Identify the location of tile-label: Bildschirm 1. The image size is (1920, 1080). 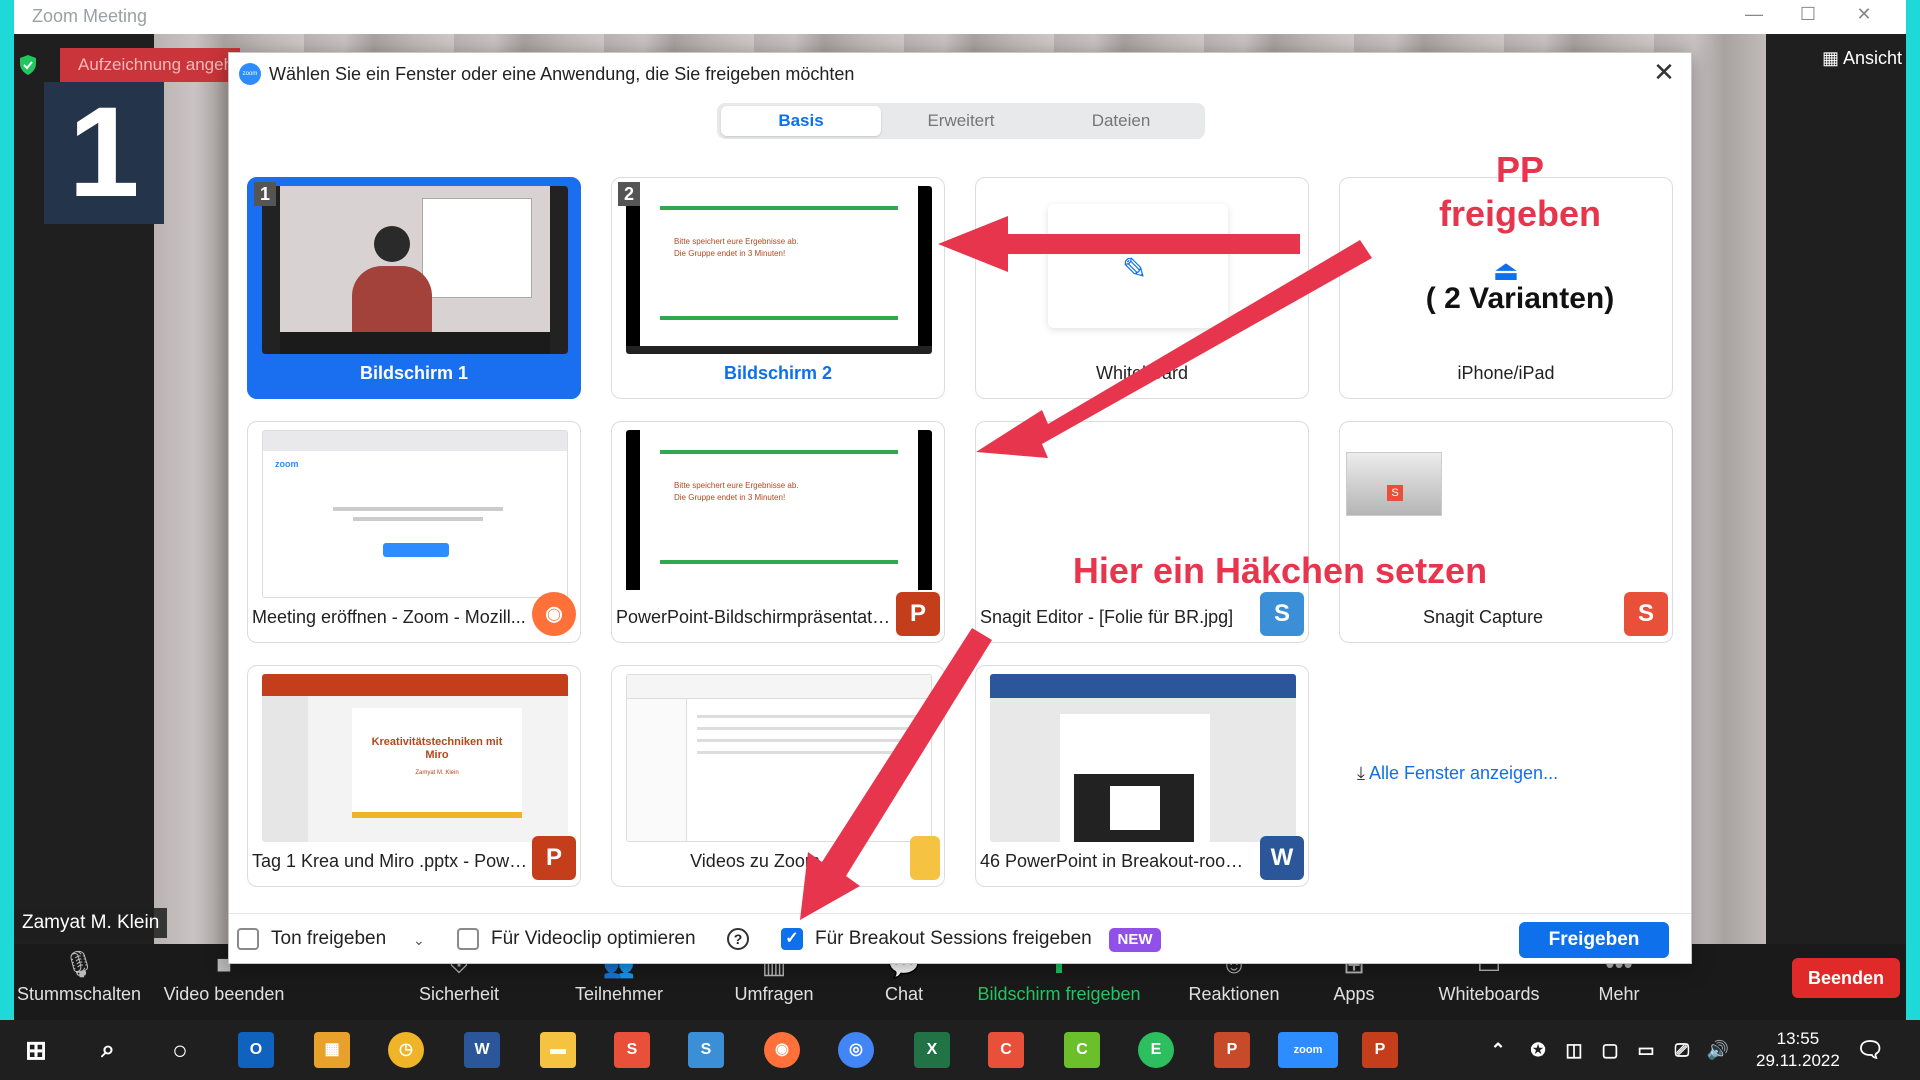
(414, 373).